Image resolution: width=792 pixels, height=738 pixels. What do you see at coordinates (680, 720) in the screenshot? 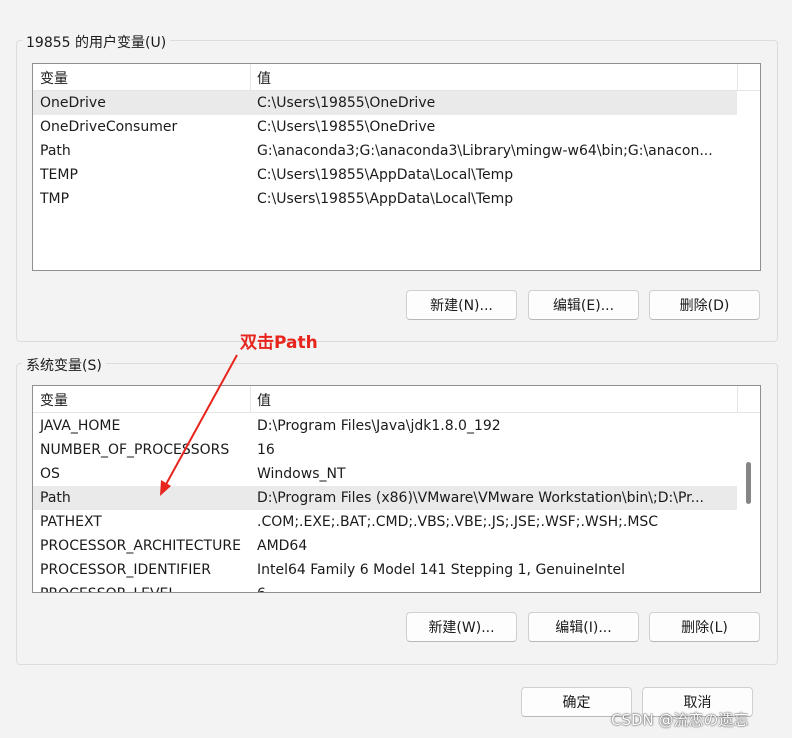
I see `watermark-text: CSDN @流恋の遗忘` at bounding box center [680, 720].